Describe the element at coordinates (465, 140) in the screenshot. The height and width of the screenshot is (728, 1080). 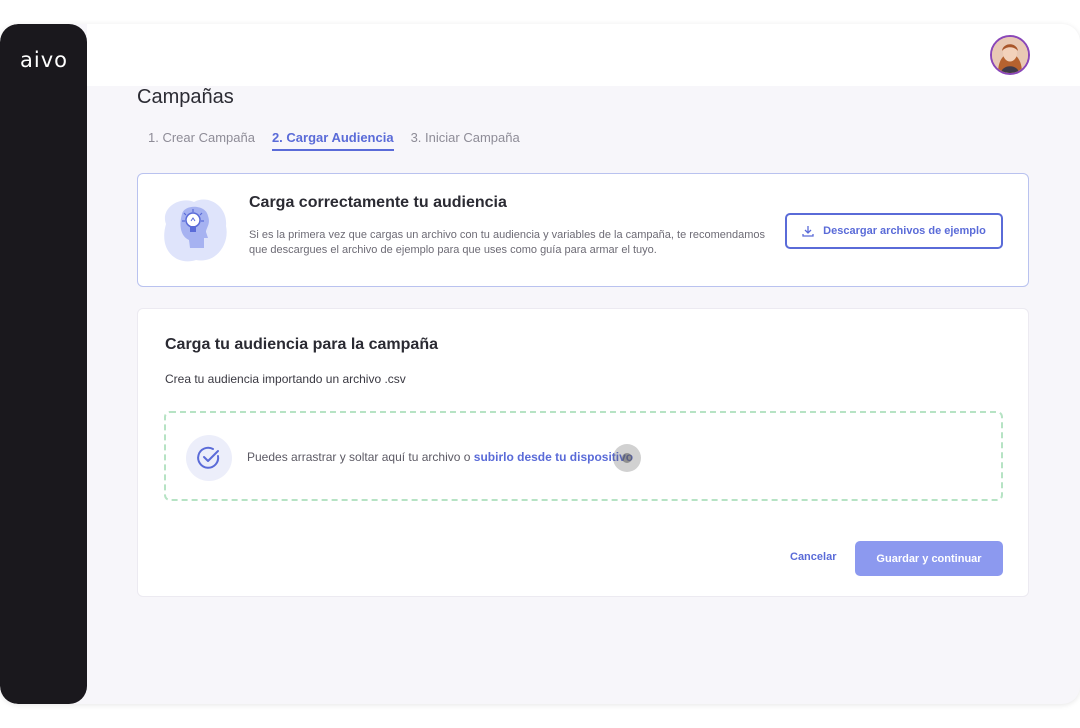
I see `step-iniciar-campana: 3. Iniciar Campaña` at that location.